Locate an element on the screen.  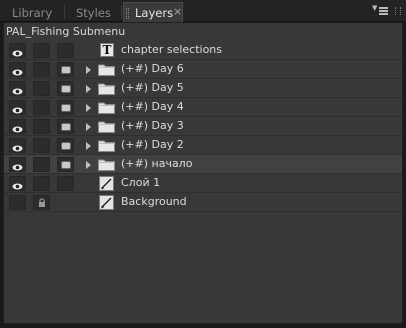
layer-name: (+#) Day 5 is located at coordinates (152, 87).